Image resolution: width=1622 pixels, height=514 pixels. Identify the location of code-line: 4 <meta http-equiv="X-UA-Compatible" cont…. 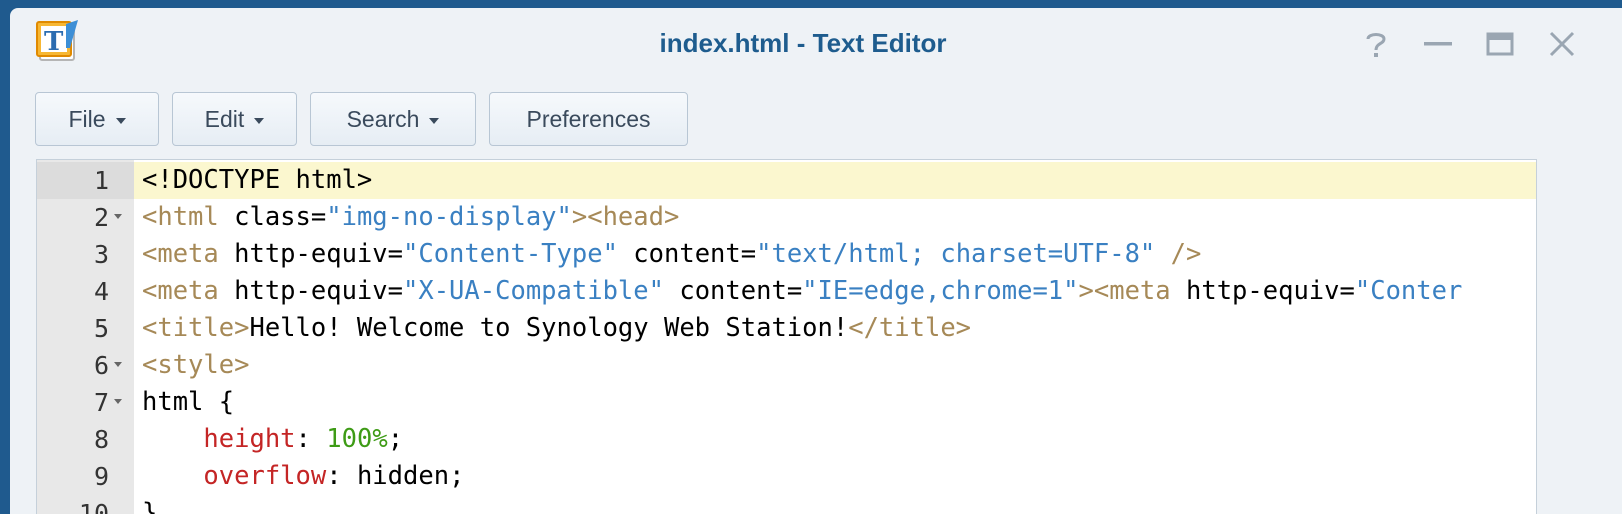
(786, 291).